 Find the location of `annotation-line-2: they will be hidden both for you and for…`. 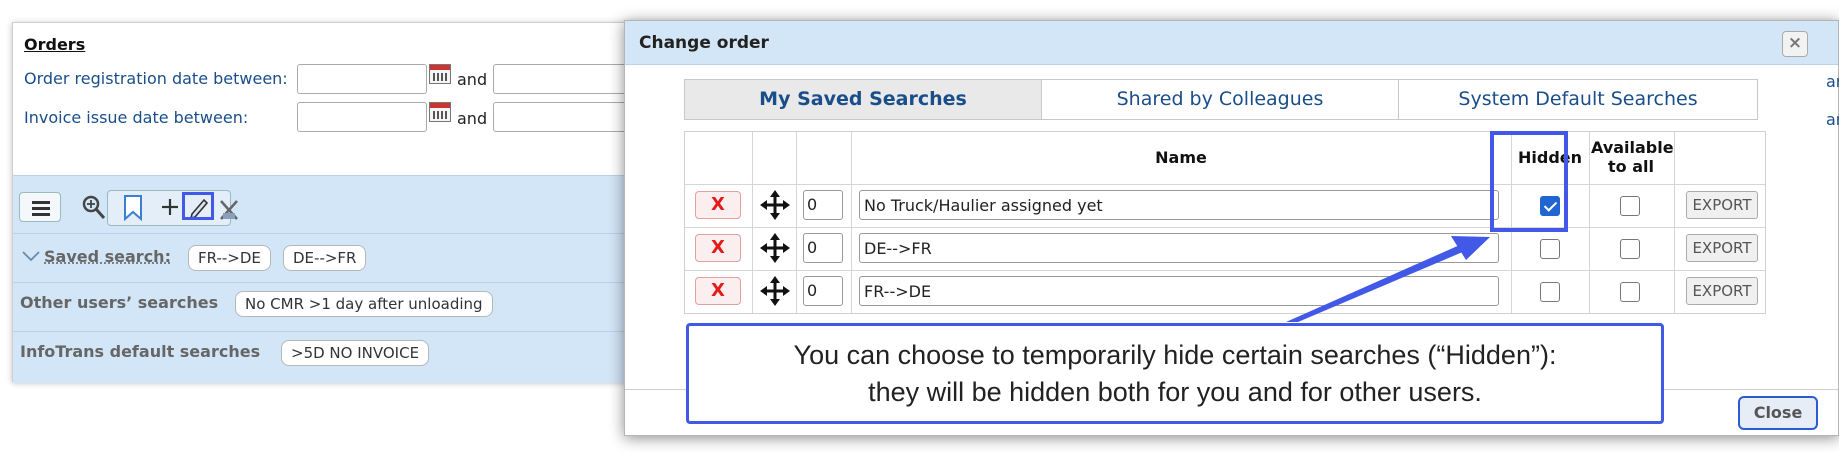

annotation-line-2: they will be hidden both for you and for… is located at coordinates (1175, 392).